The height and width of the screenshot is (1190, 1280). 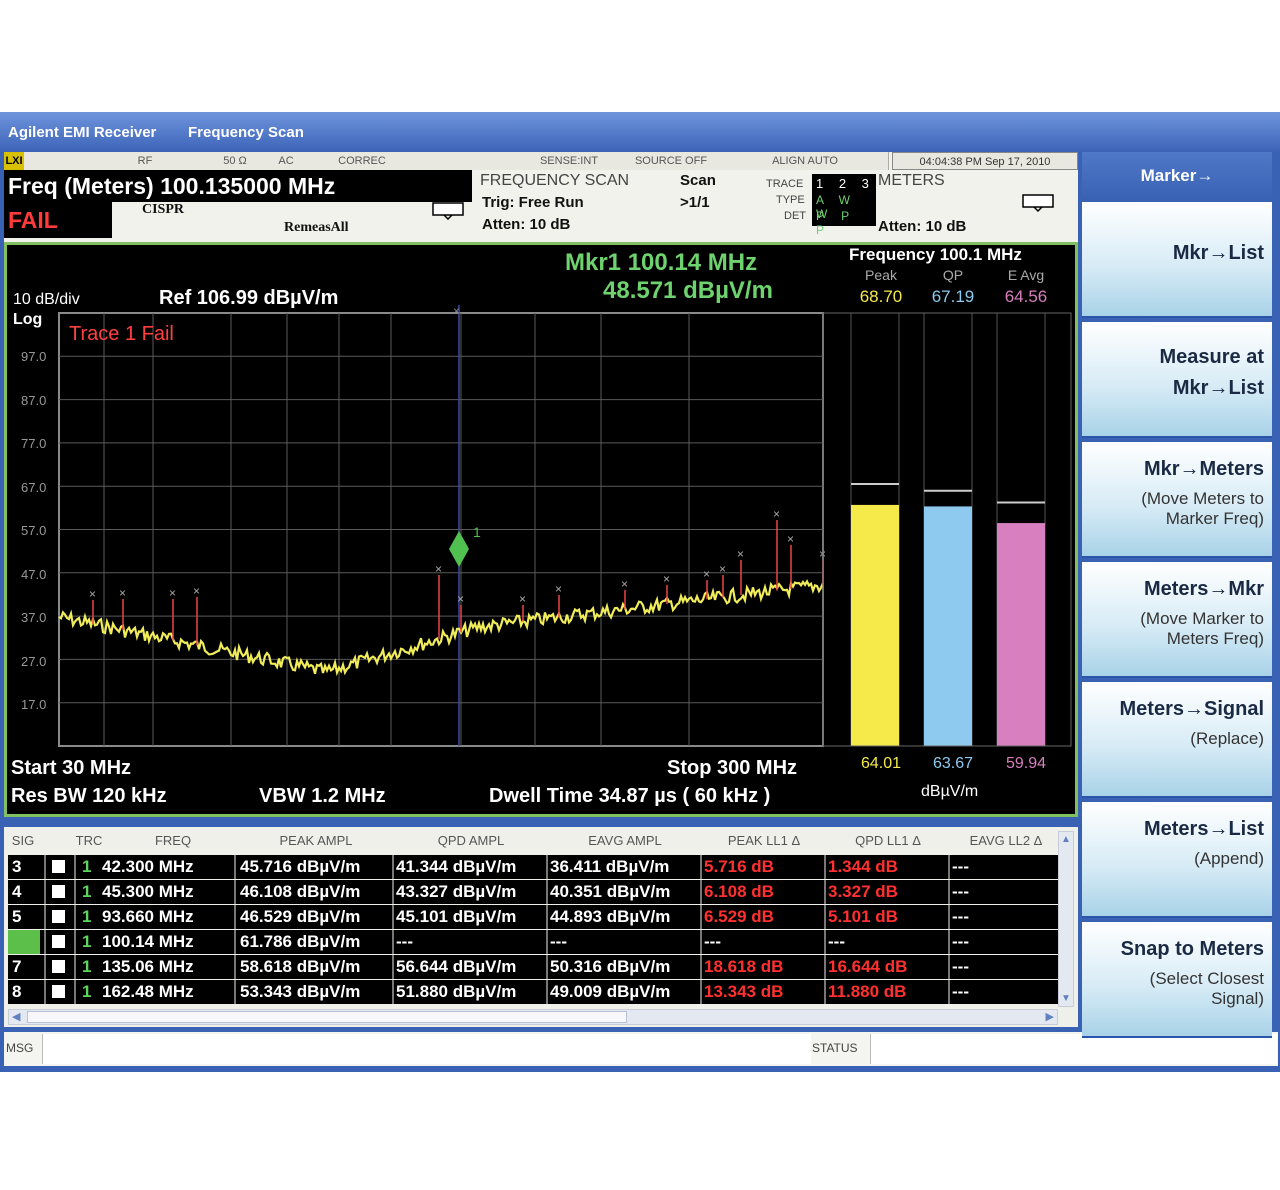 What do you see at coordinates (1202, 498) in the screenshot?
I see `softkey-sublabel: (Move Meters to` at bounding box center [1202, 498].